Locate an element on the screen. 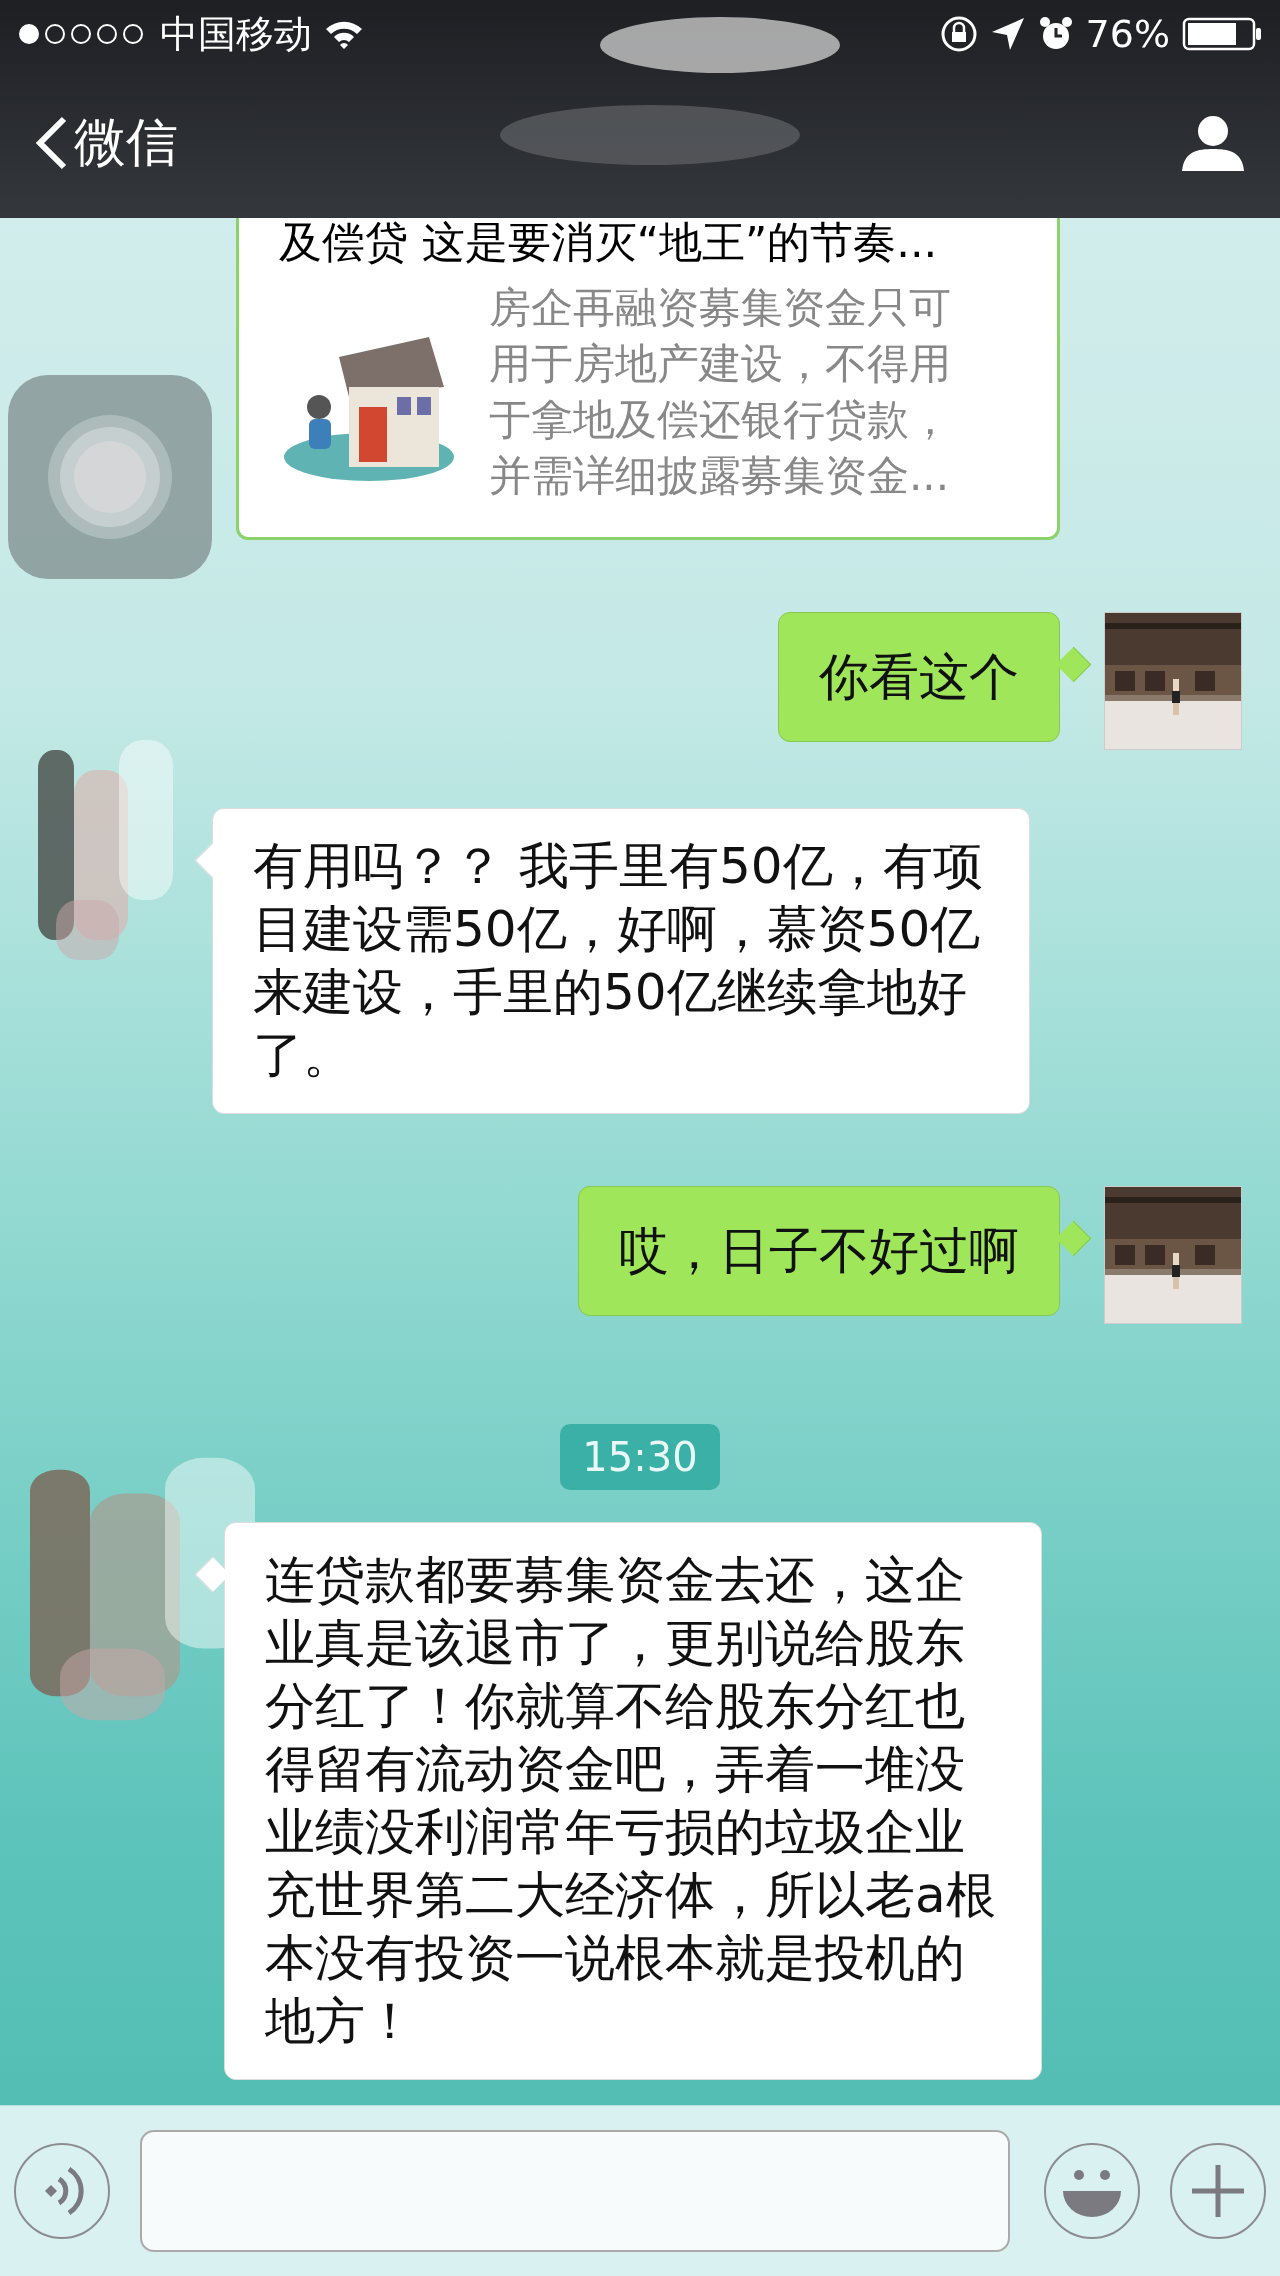 This screenshot has height=2276, width=1280. wifi-icon is located at coordinates (344, 34).